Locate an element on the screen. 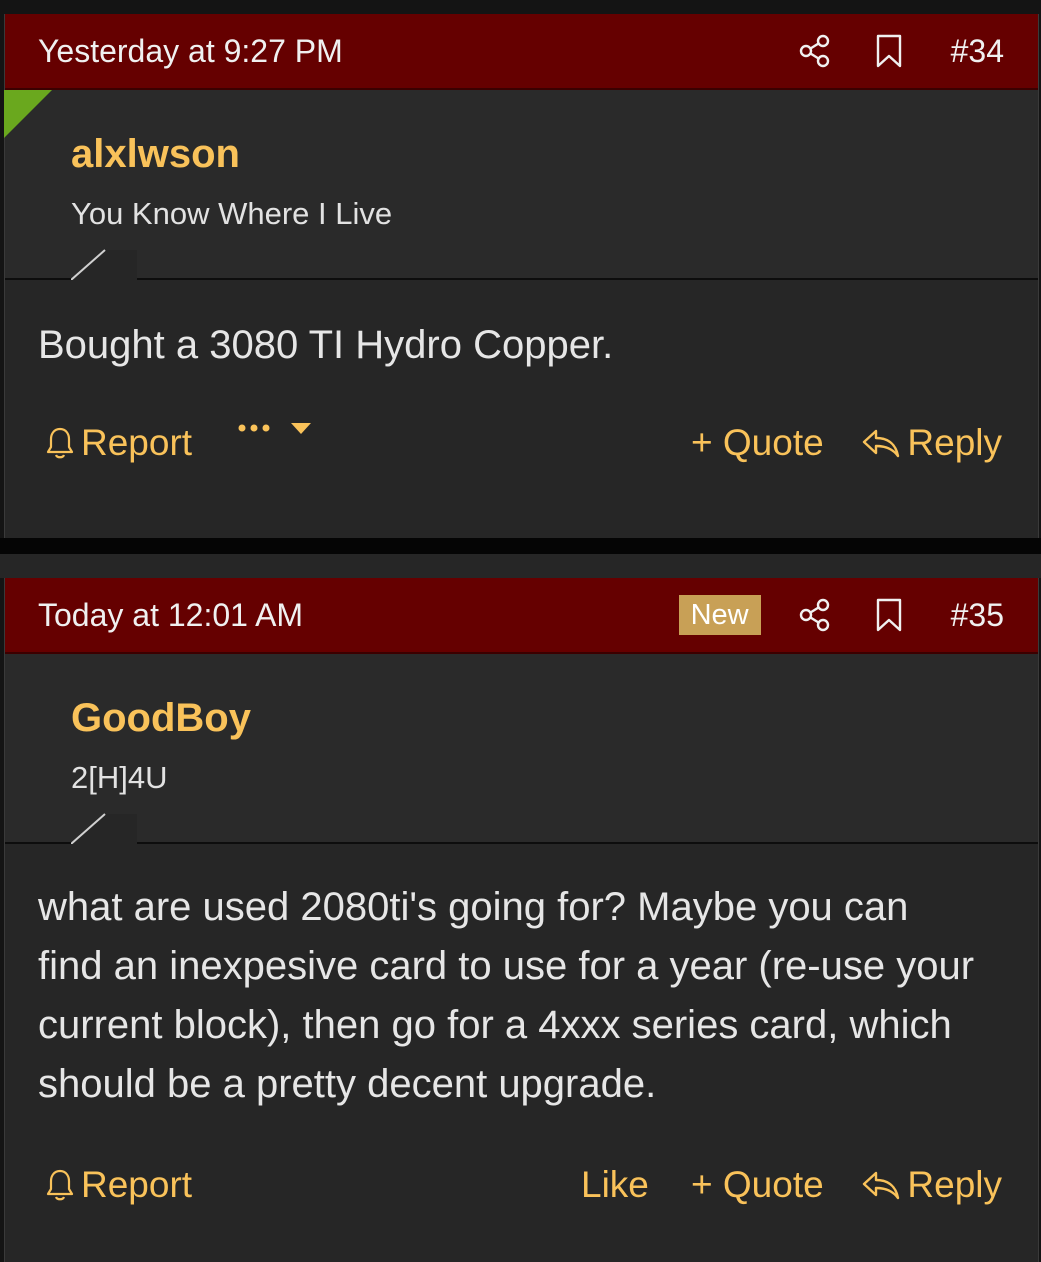 The image size is (1041, 1262). user-info: GoodBoy 2[H]4U is located at coordinates (521, 749).